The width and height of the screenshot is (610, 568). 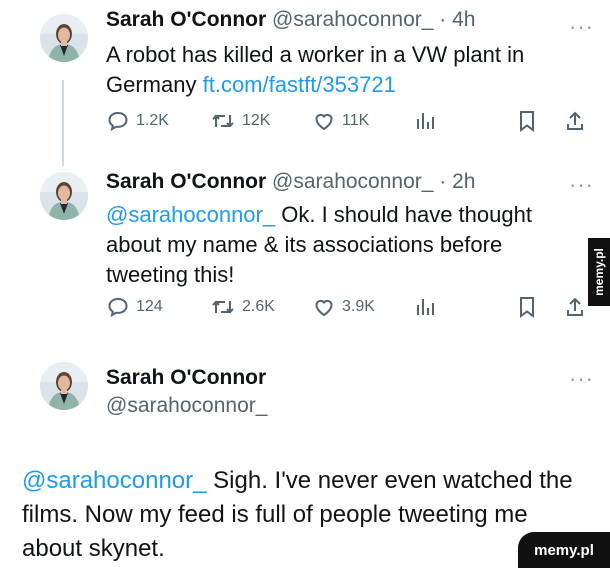 I want to click on action-bar: 124 2.6K 3.9K, so click(x=351, y=307).